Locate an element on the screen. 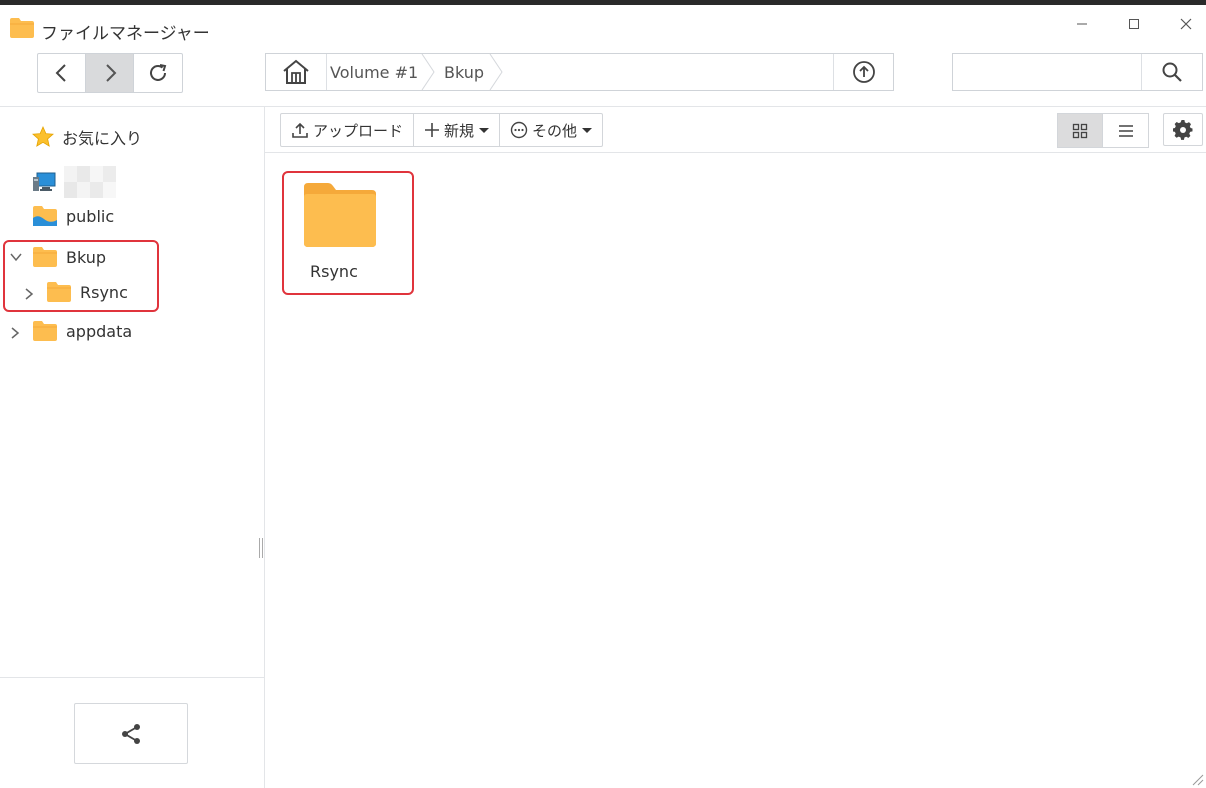 This screenshot has width=1206, height=788. home-button is located at coordinates (296, 72).